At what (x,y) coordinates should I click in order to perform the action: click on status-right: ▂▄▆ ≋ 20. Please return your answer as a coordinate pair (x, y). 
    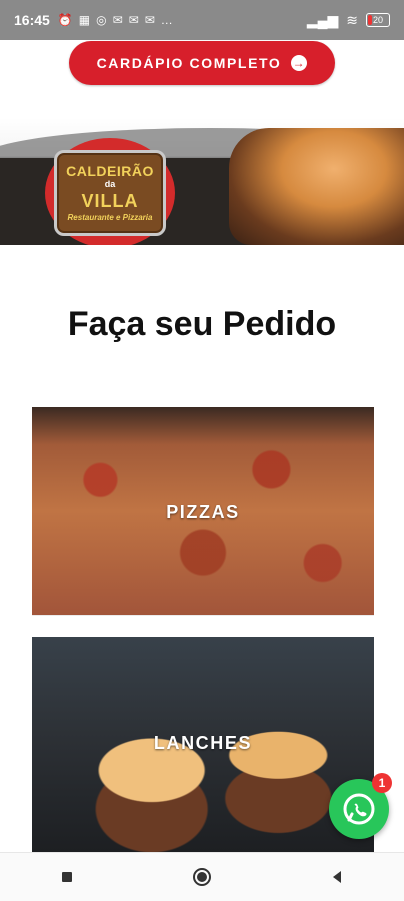
    Looking at the image, I should click on (348, 20).